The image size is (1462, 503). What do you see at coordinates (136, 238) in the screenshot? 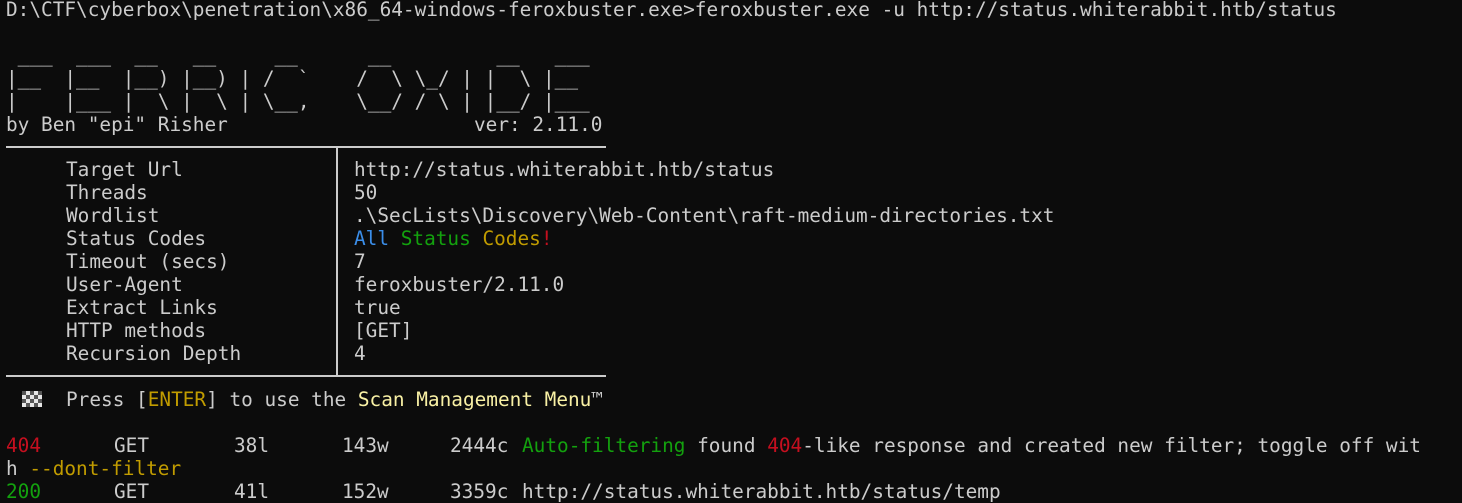
I see `config-key-status-codes: Status Codes` at bounding box center [136, 238].